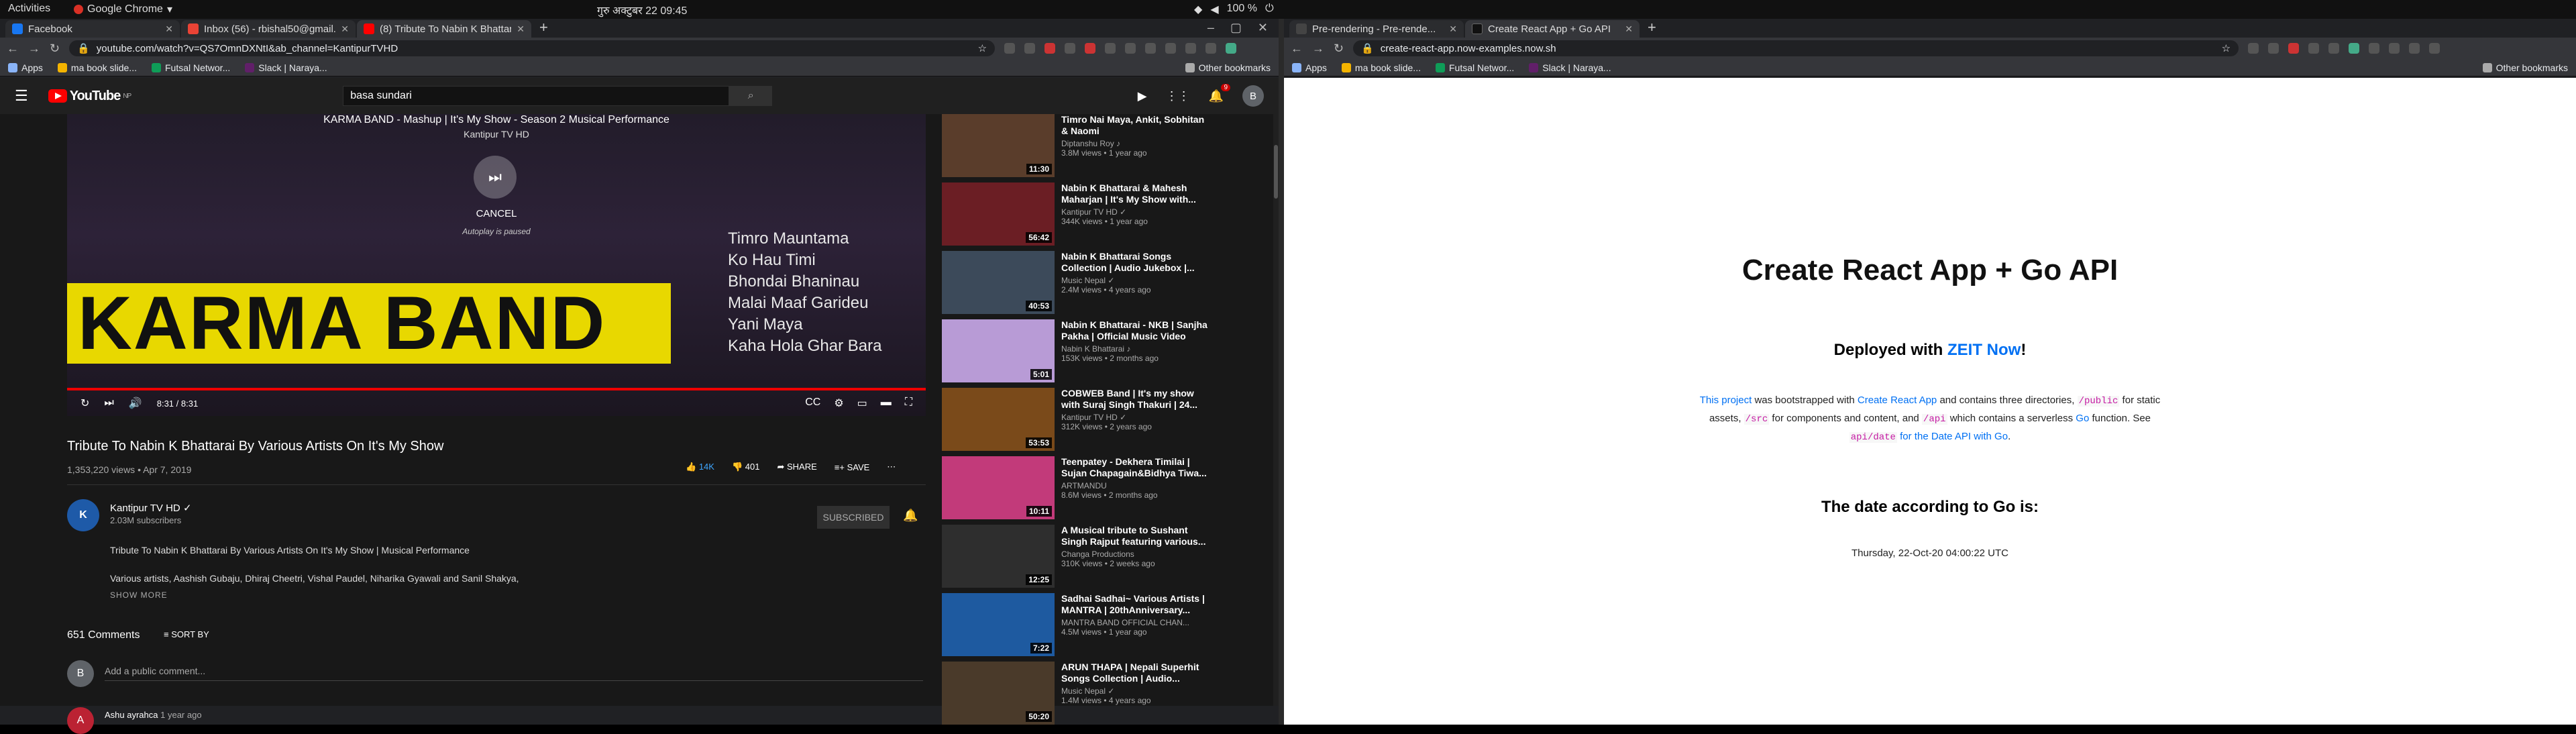 This screenshot has width=2576, height=734. I want to click on search-input: basa sundari, so click(536, 96).